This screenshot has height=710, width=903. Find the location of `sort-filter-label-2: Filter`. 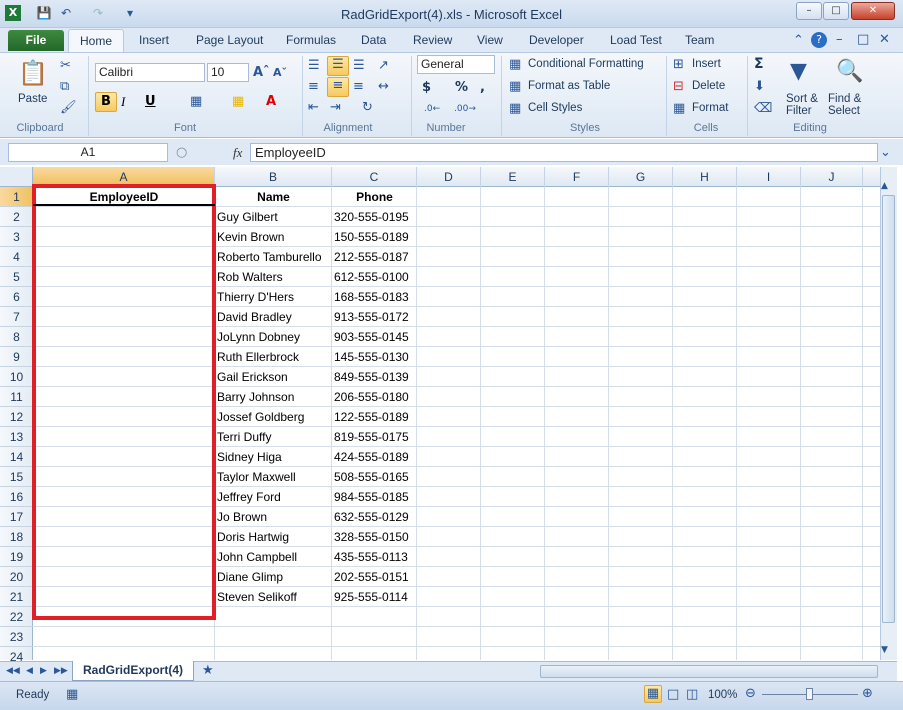

sort-filter-label-2: Filter is located at coordinates (799, 111).